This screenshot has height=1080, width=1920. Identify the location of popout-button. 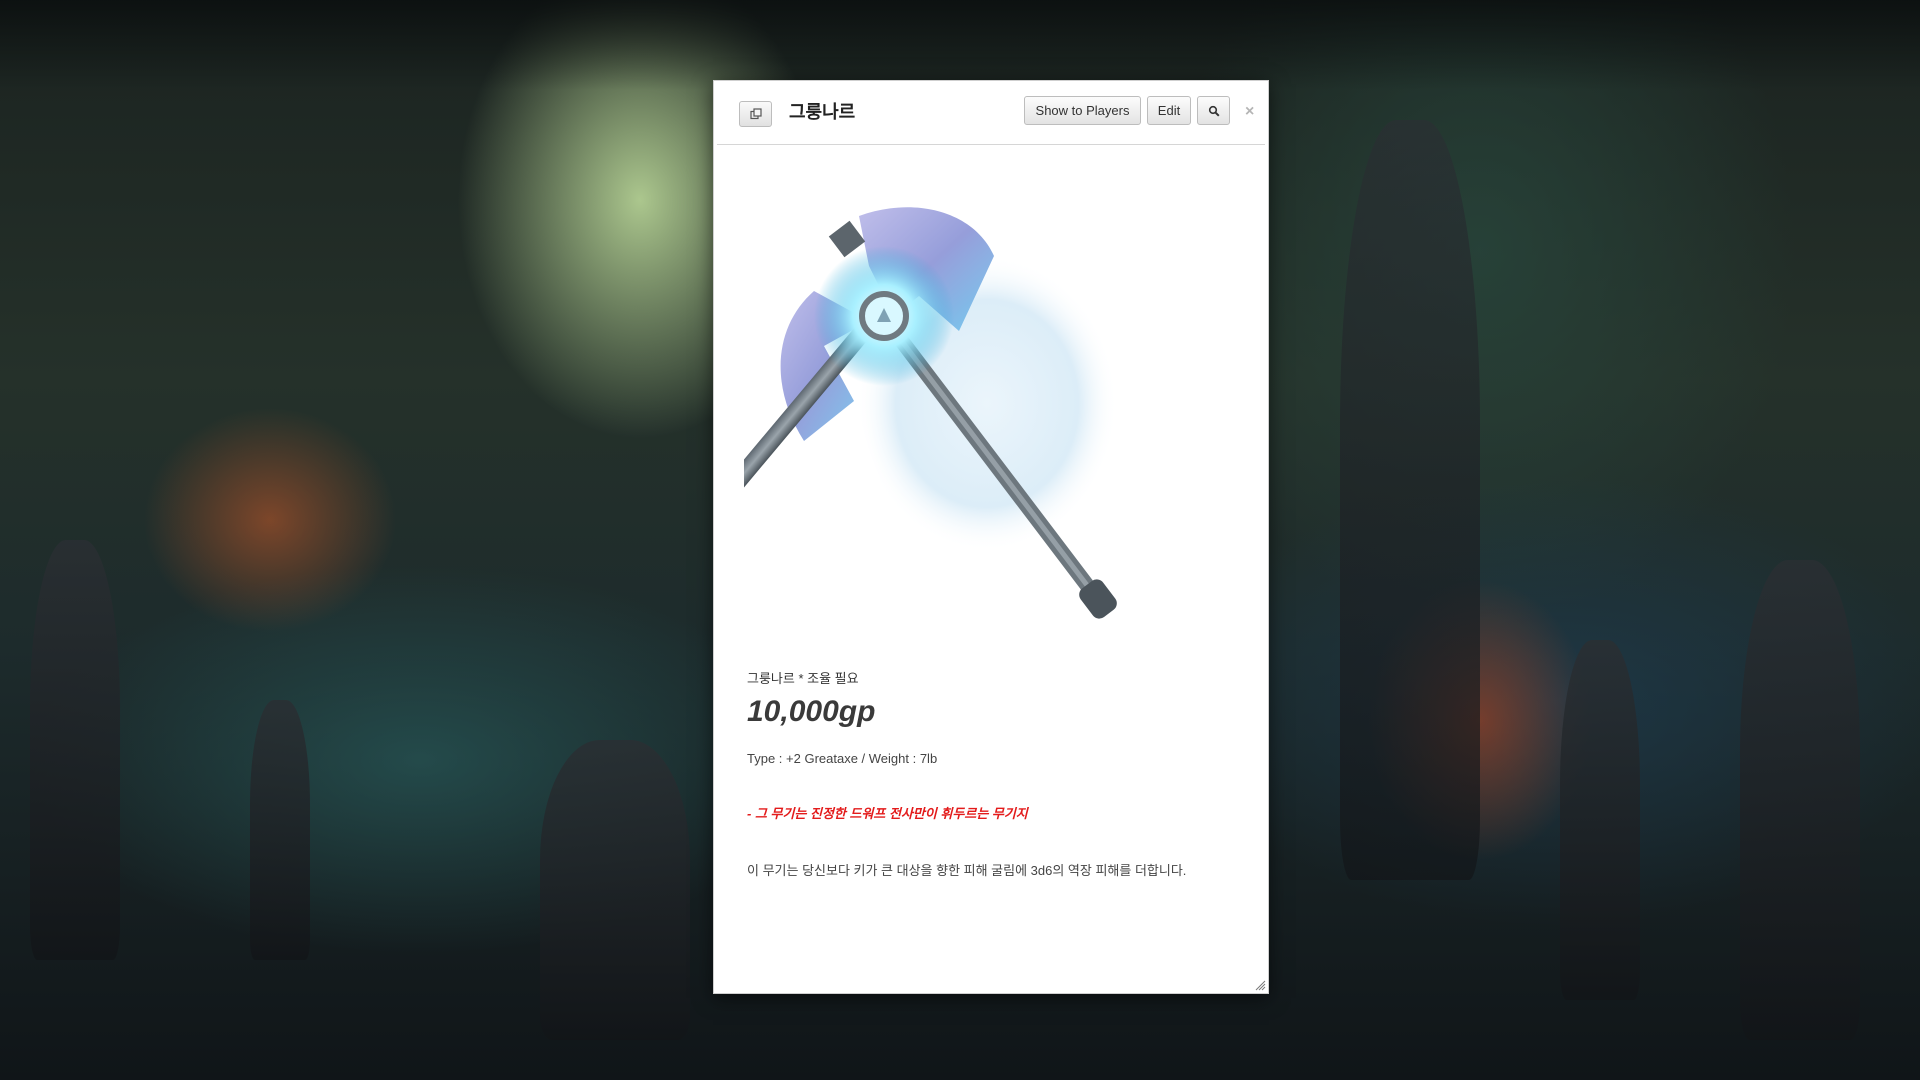
(755, 114).